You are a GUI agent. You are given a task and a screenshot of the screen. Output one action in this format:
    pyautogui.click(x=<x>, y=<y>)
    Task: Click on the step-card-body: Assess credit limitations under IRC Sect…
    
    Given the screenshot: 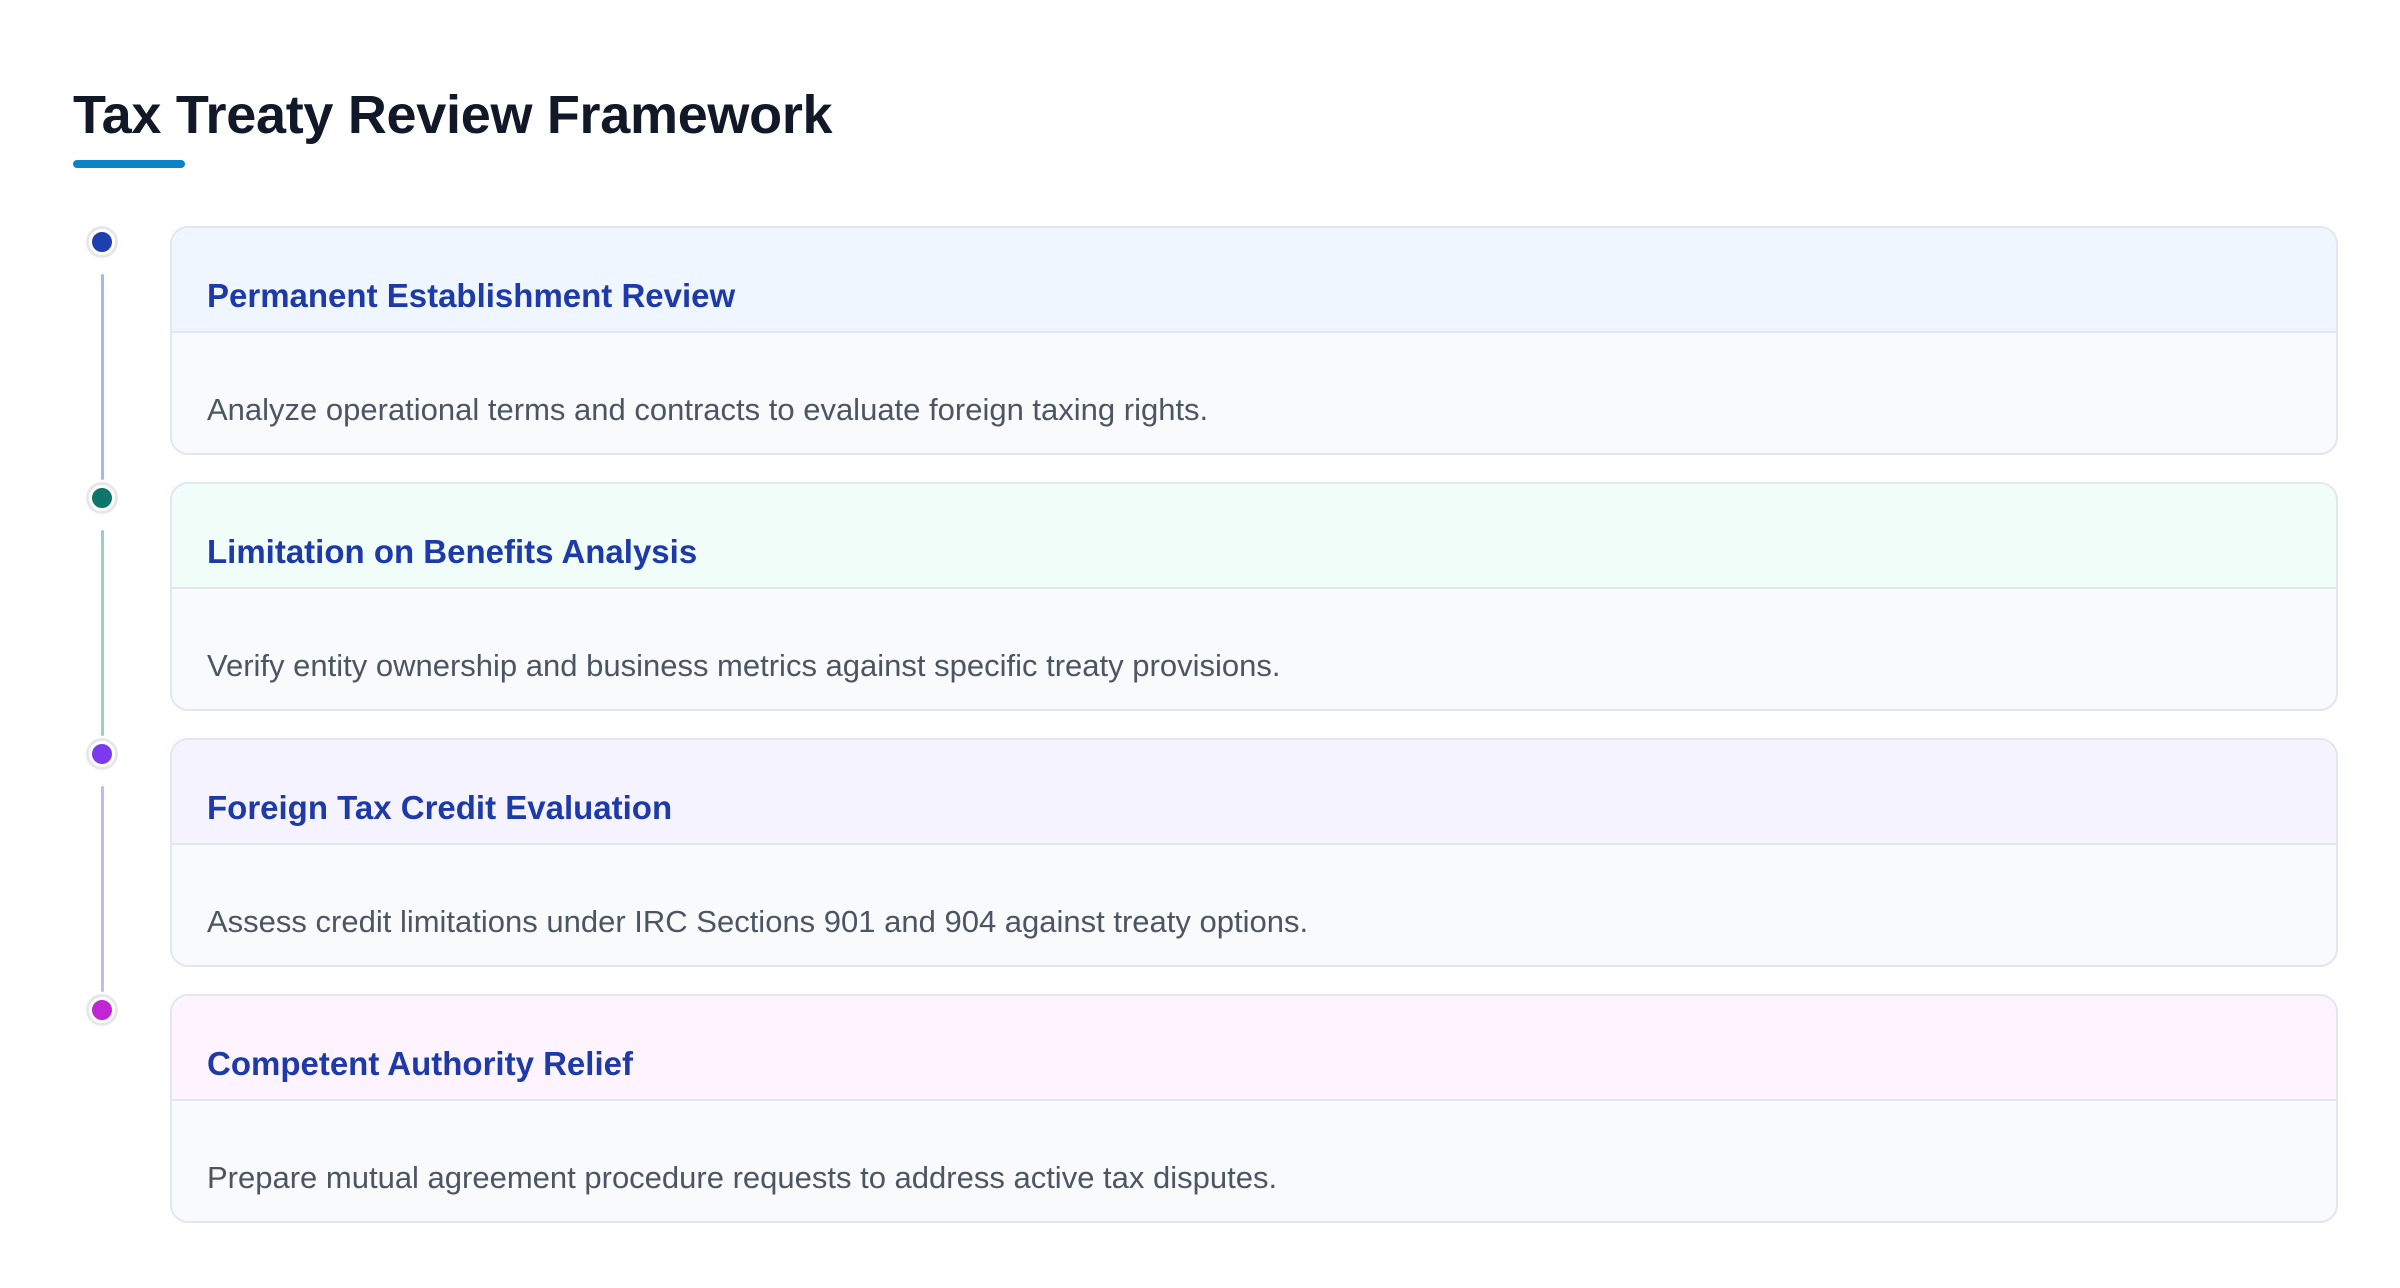 What is the action you would take?
    pyautogui.click(x=1254, y=892)
    